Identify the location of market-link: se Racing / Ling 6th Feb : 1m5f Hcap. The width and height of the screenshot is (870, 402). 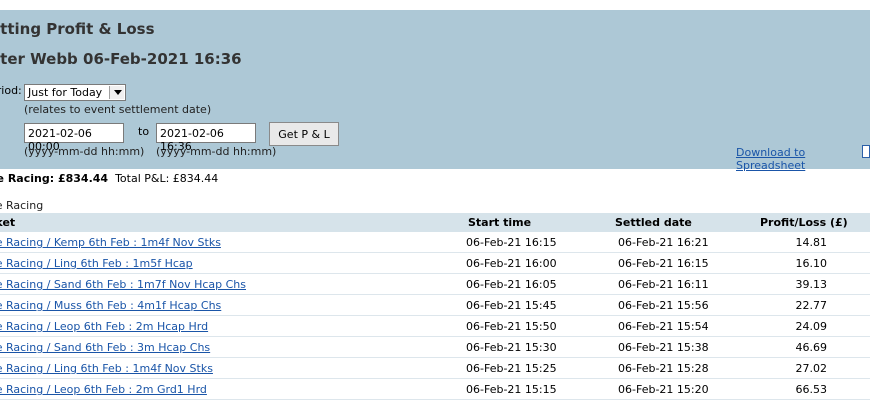
(96, 263).